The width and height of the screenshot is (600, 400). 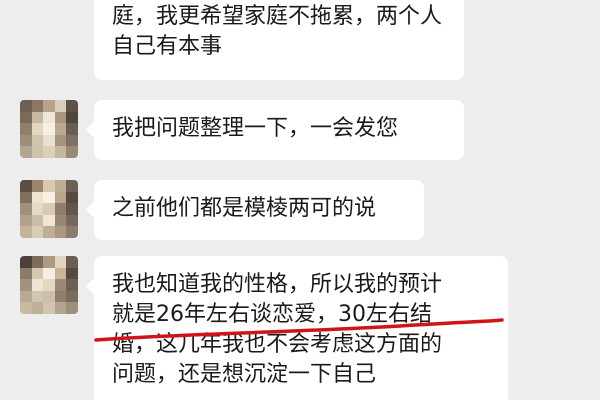 What do you see at coordinates (244, 374) in the screenshot?
I see `message-text: 问题，还是想沉淀一下自己` at bounding box center [244, 374].